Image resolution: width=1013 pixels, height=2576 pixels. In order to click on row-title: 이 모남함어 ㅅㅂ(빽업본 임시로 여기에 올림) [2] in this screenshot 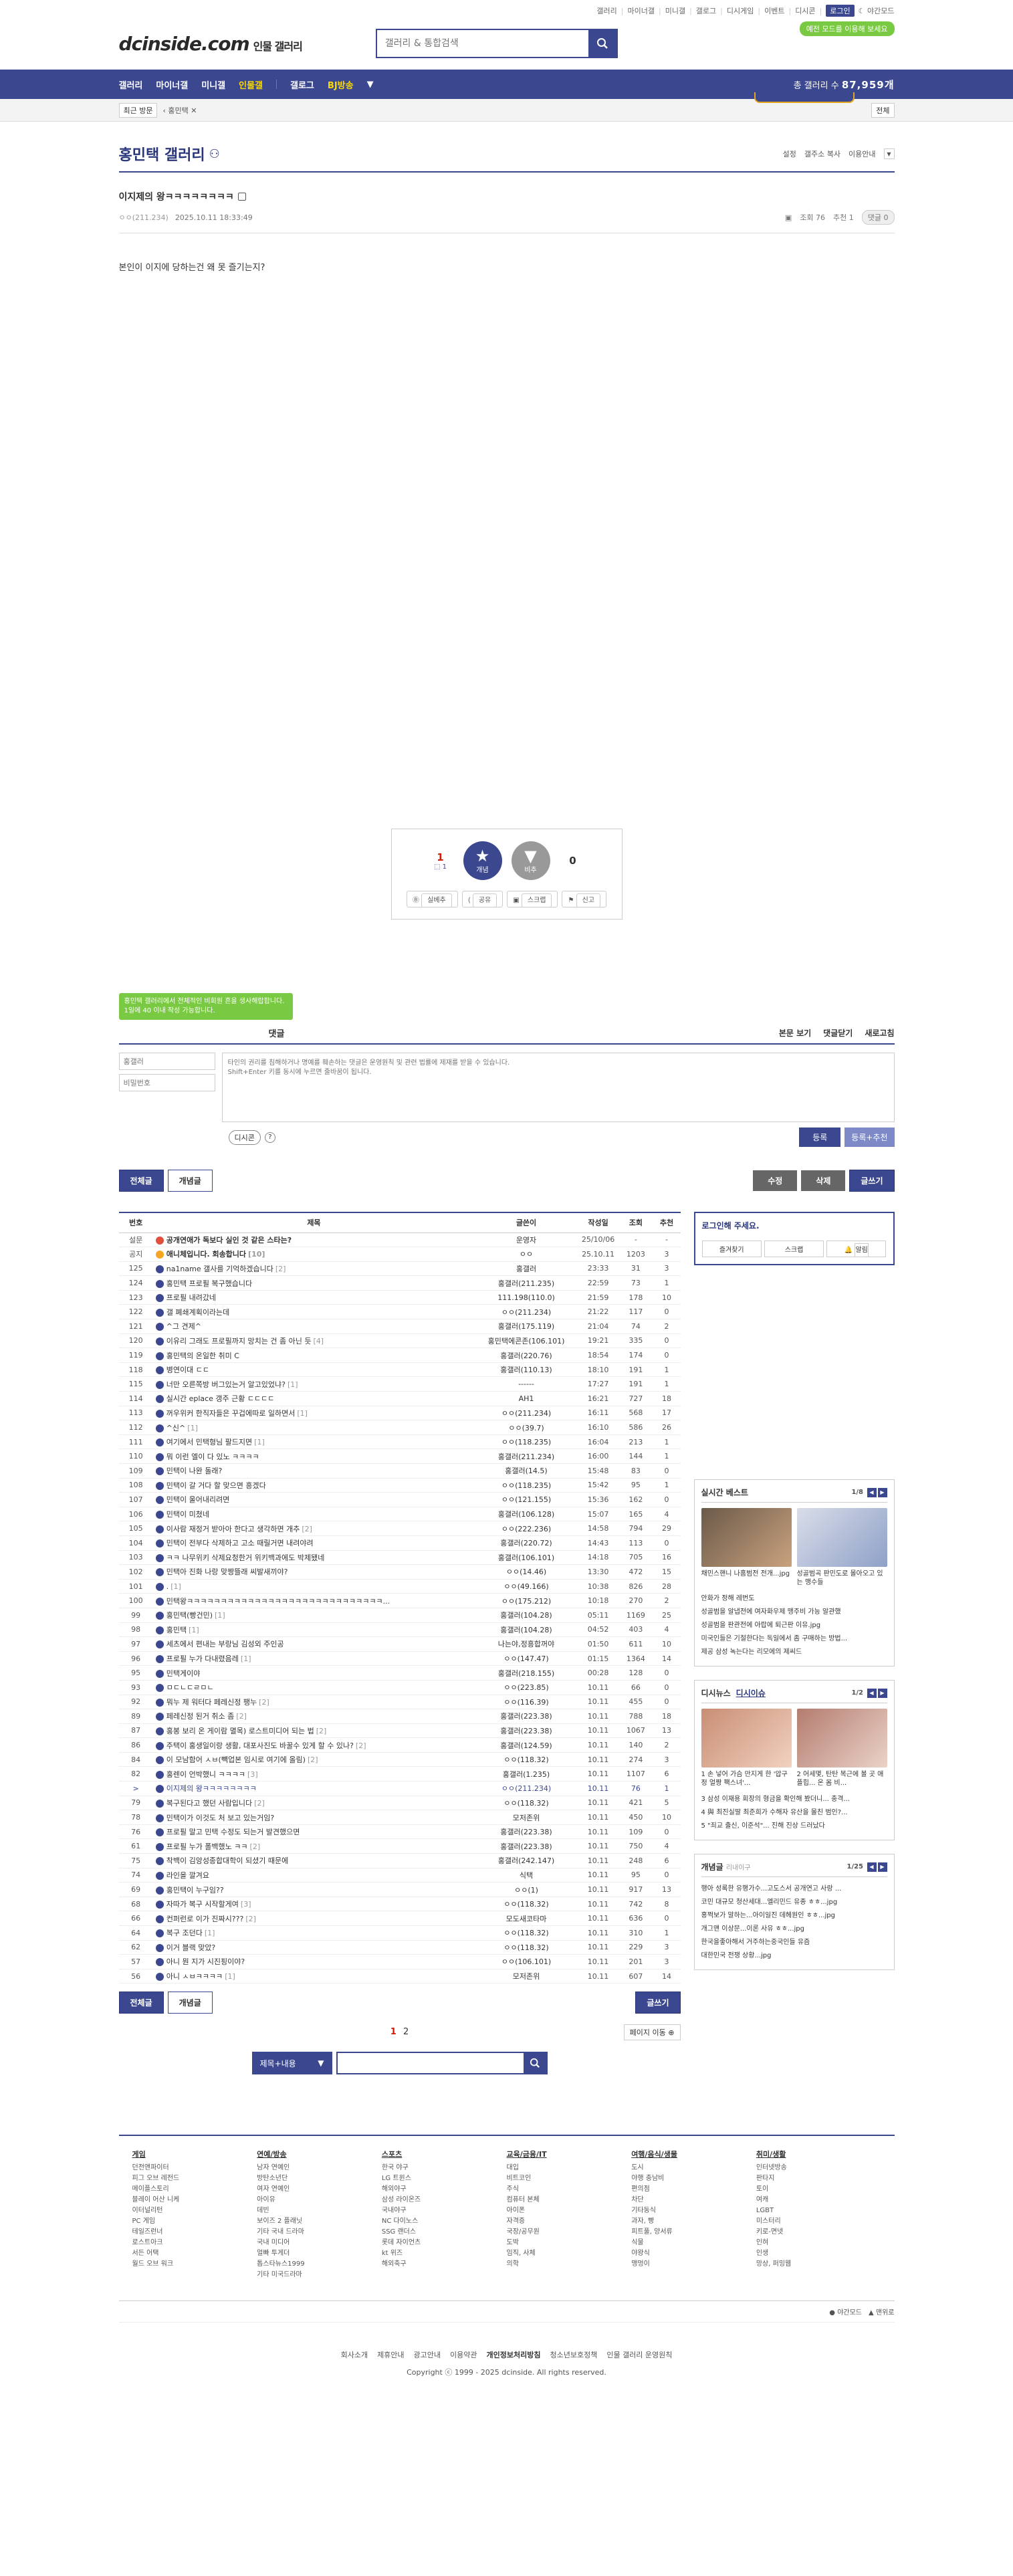, I will do `click(313, 1759)`.